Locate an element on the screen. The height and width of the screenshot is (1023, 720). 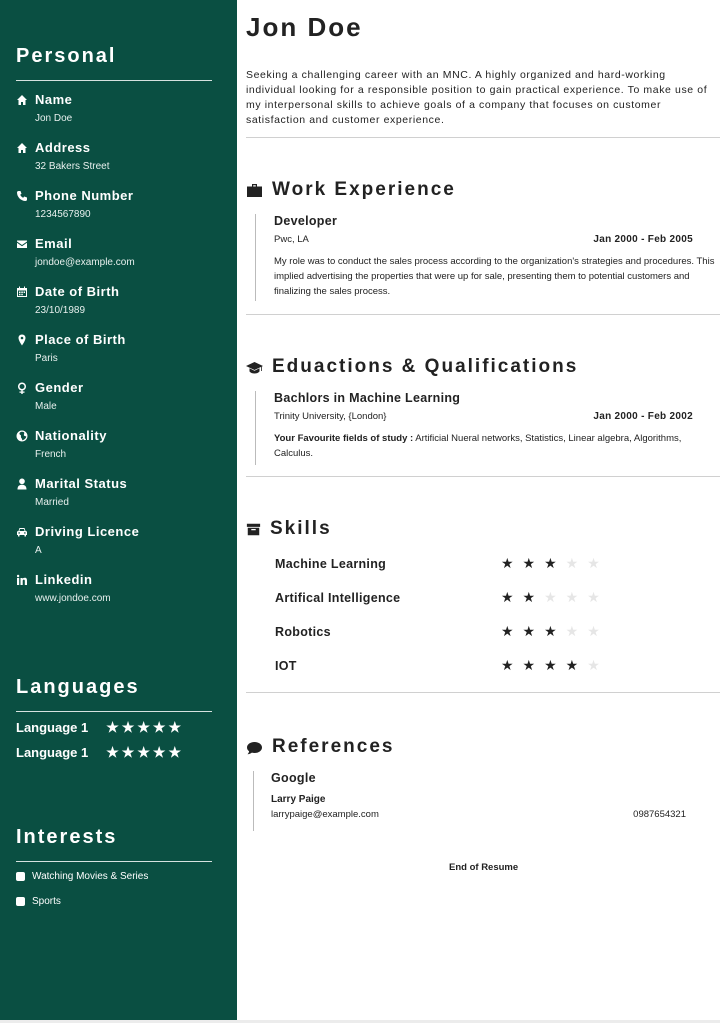
comment-icon is located at coordinates (254, 747).